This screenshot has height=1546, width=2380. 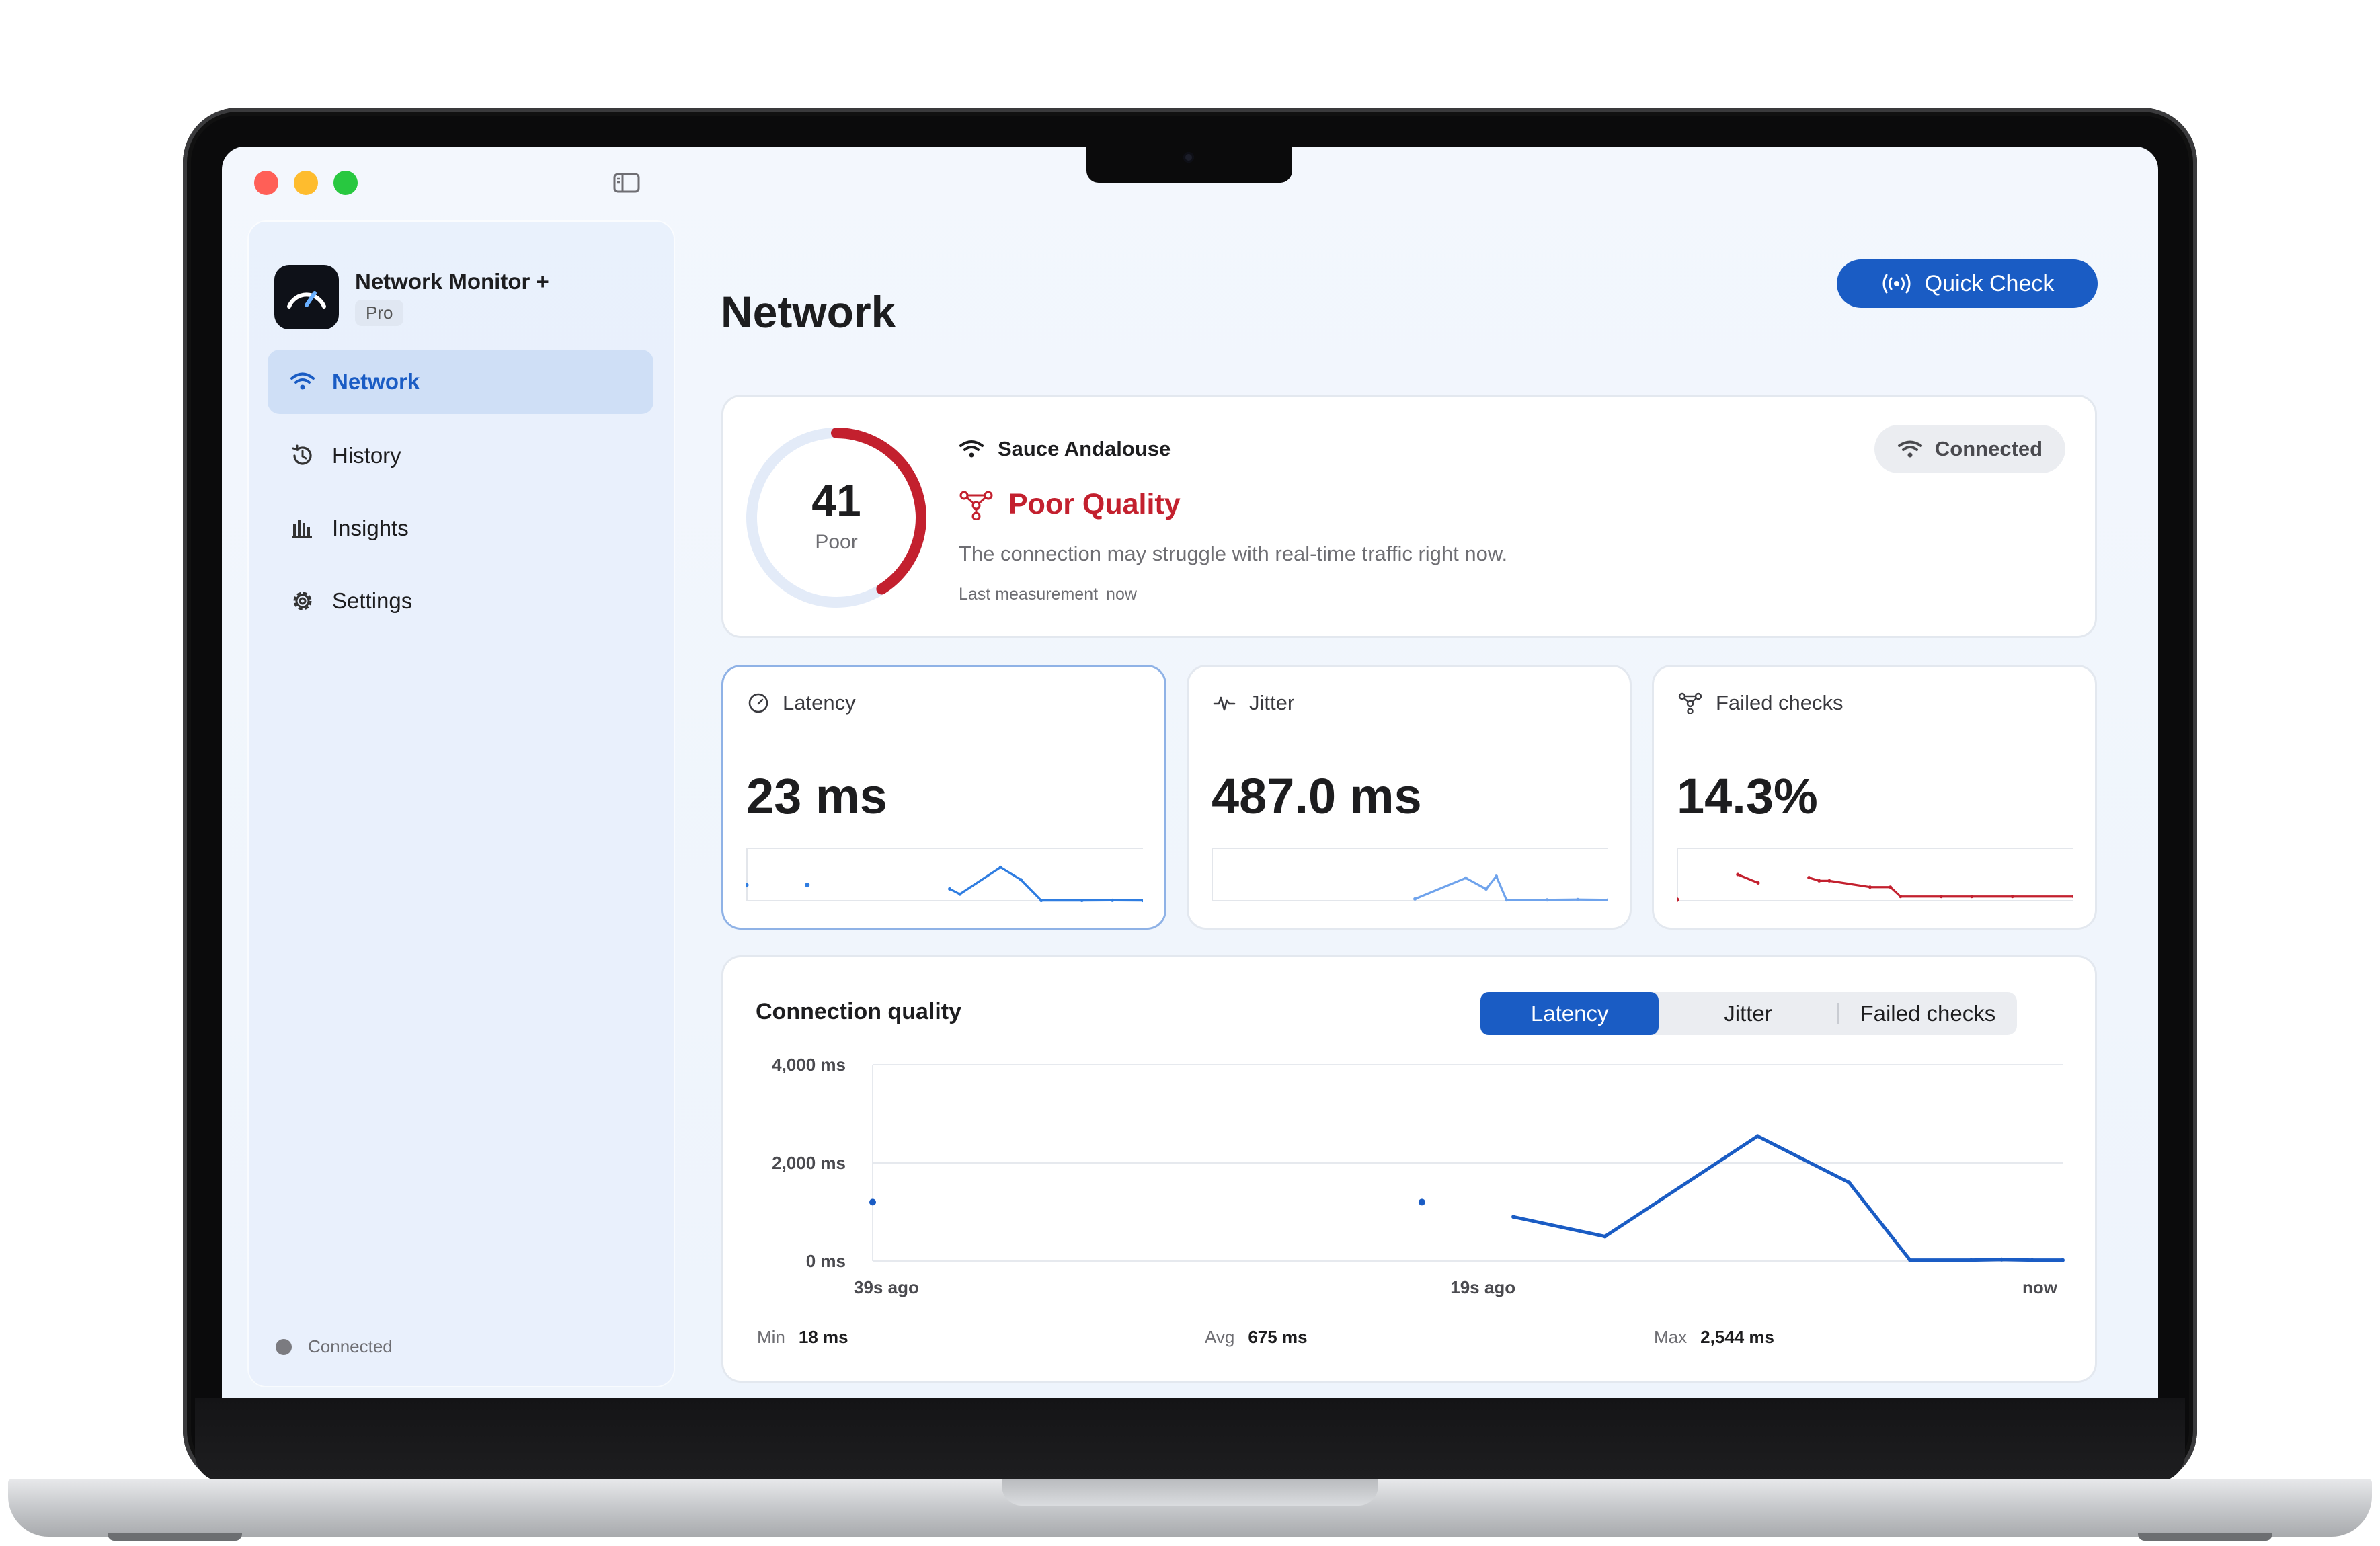 I want to click on metric-value-jitter: 487.0 ms, so click(x=1317, y=796).